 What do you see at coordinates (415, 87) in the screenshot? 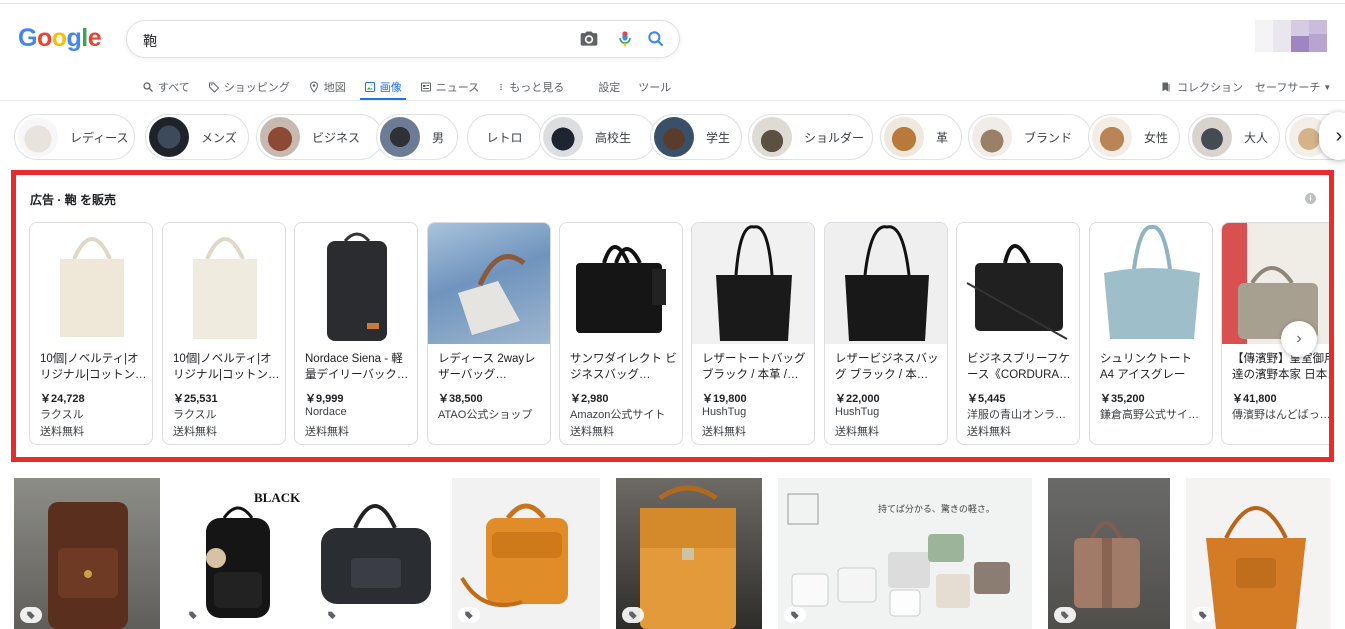
I see `search-tabs: すべて ショッピング 地図 画像 ニュース もっと見る 設定 ツール` at bounding box center [415, 87].